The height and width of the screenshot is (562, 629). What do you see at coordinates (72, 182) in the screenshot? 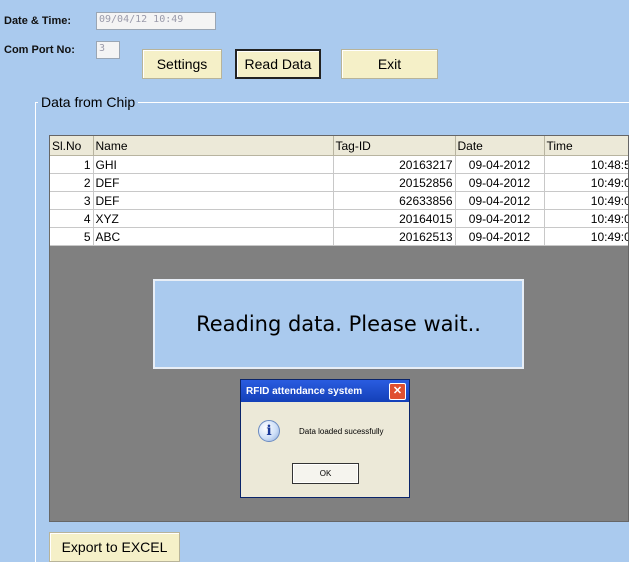
I see `cell-slno: 2` at bounding box center [72, 182].